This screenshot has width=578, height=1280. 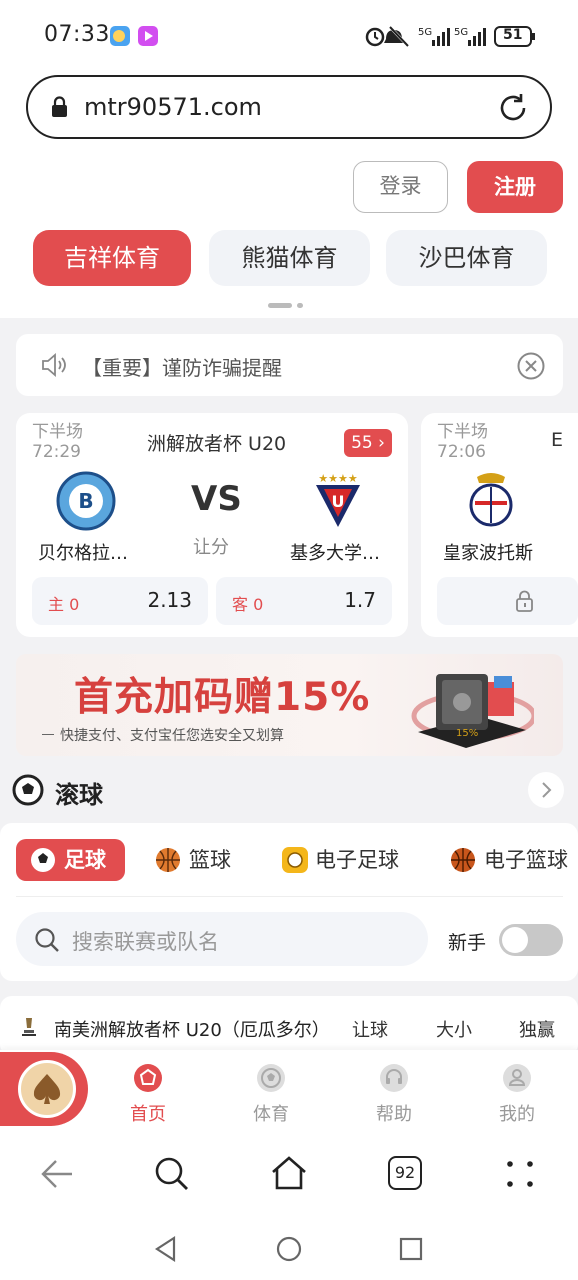 I want to click on provider-tab-jixiang: 吉祥体育, so click(x=112, y=258).